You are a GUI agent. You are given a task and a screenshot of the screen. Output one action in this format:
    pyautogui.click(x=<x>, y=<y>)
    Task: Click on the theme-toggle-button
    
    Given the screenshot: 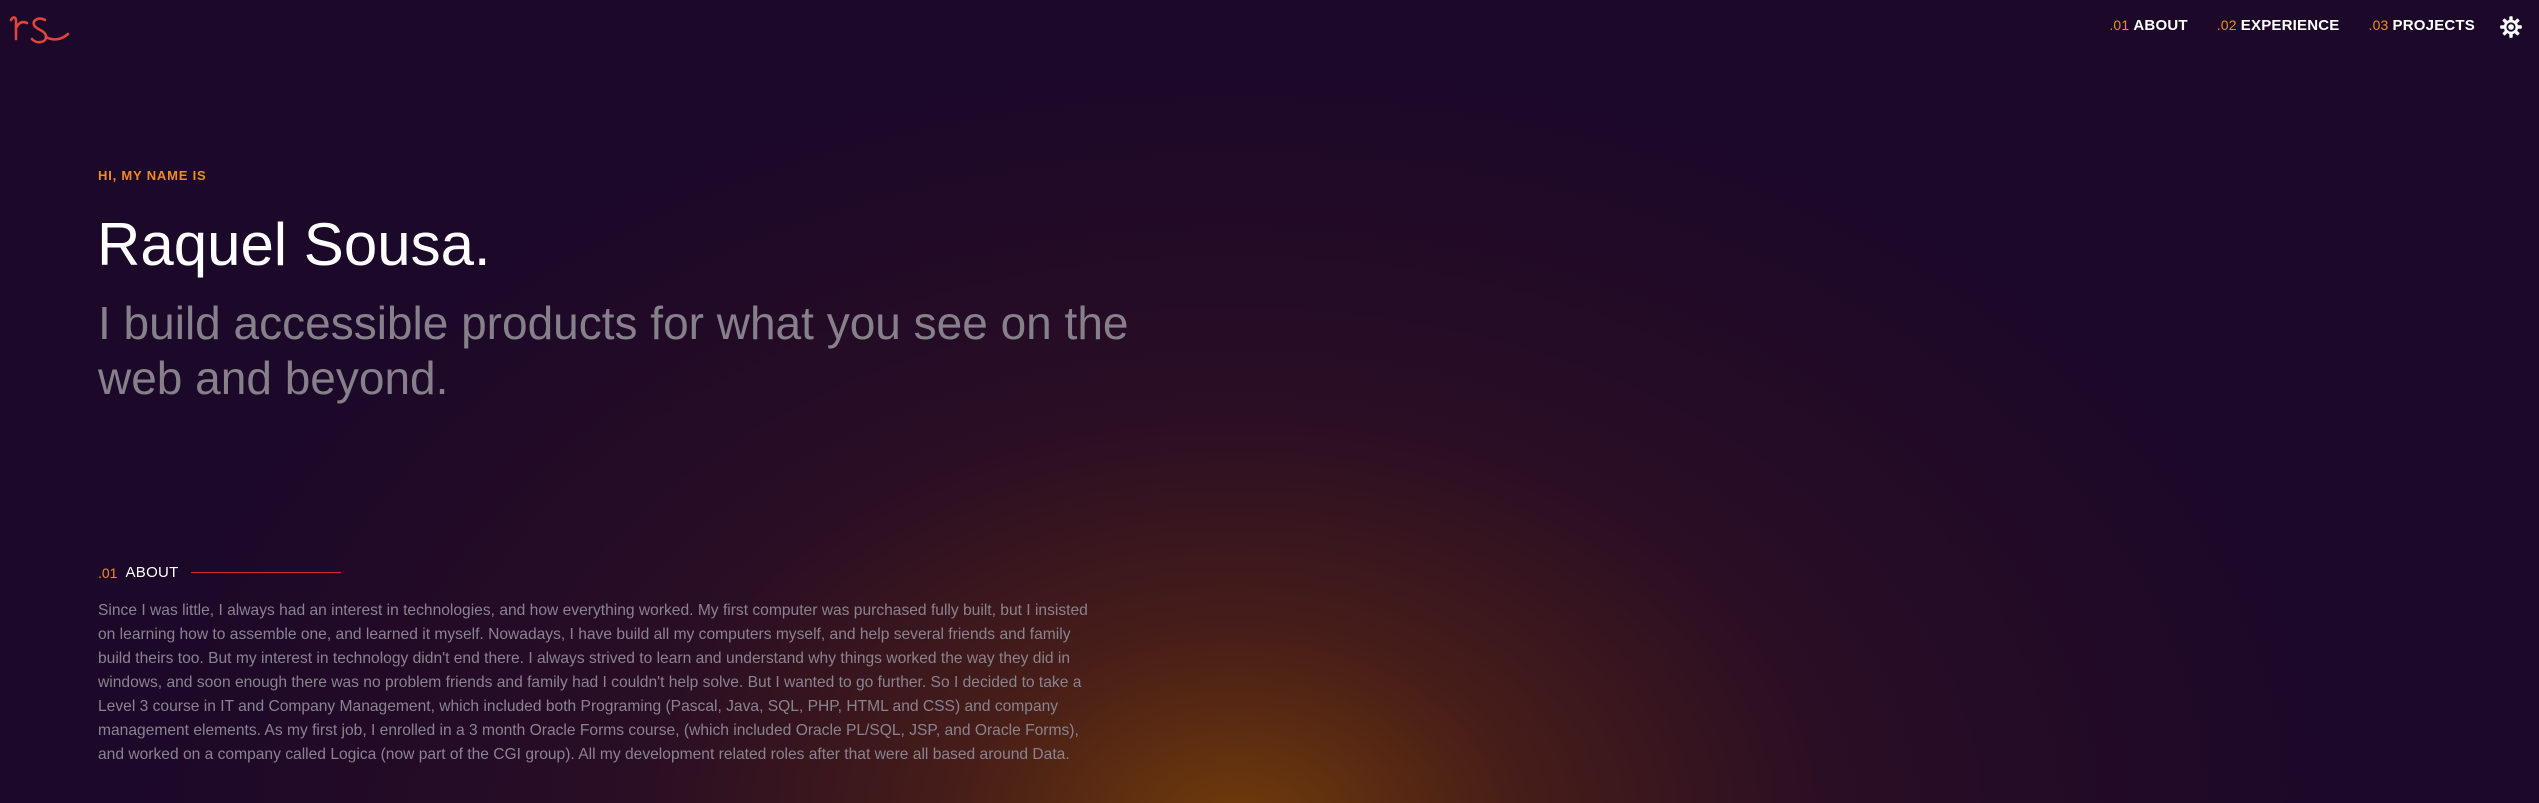 What is the action you would take?
    pyautogui.click(x=2511, y=27)
    